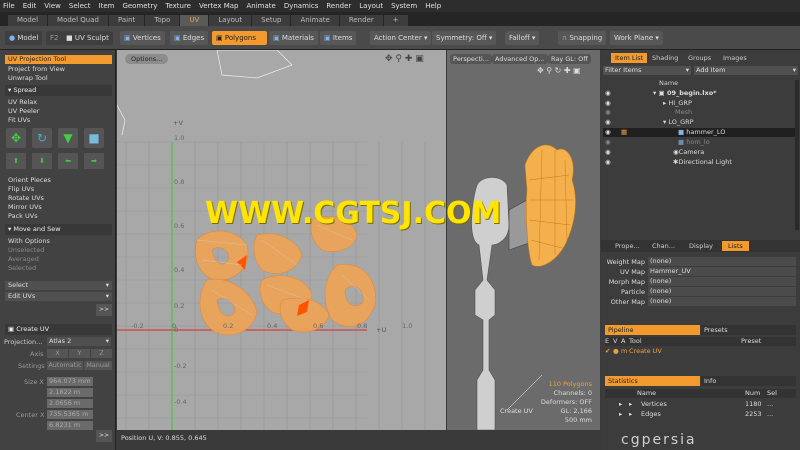  Describe the element at coordinates (57, 353) in the screenshot. I see `axis-x-button: X` at that location.